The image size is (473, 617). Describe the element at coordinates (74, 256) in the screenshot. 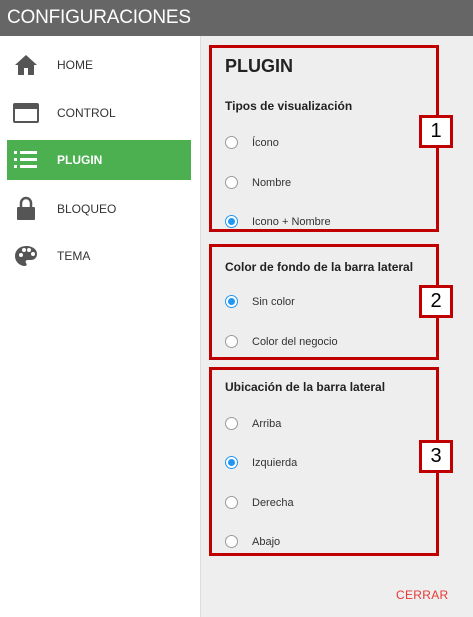

I see `sidebar-item-label: TEMA` at that location.